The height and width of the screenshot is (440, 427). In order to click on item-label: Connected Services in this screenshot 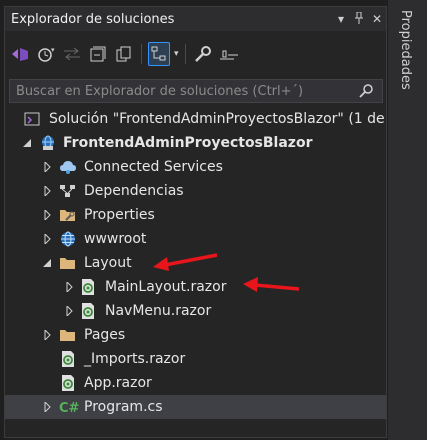, I will do `click(153, 167)`.